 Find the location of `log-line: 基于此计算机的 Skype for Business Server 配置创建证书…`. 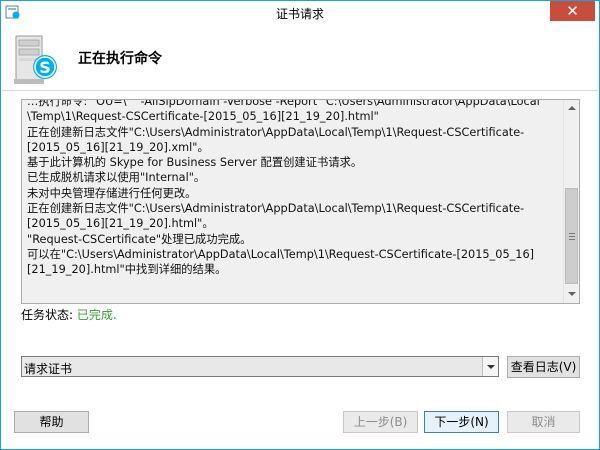

log-line: 基于此计算机的 Skype for Business Server 配置创建证书… is located at coordinates (195, 163).